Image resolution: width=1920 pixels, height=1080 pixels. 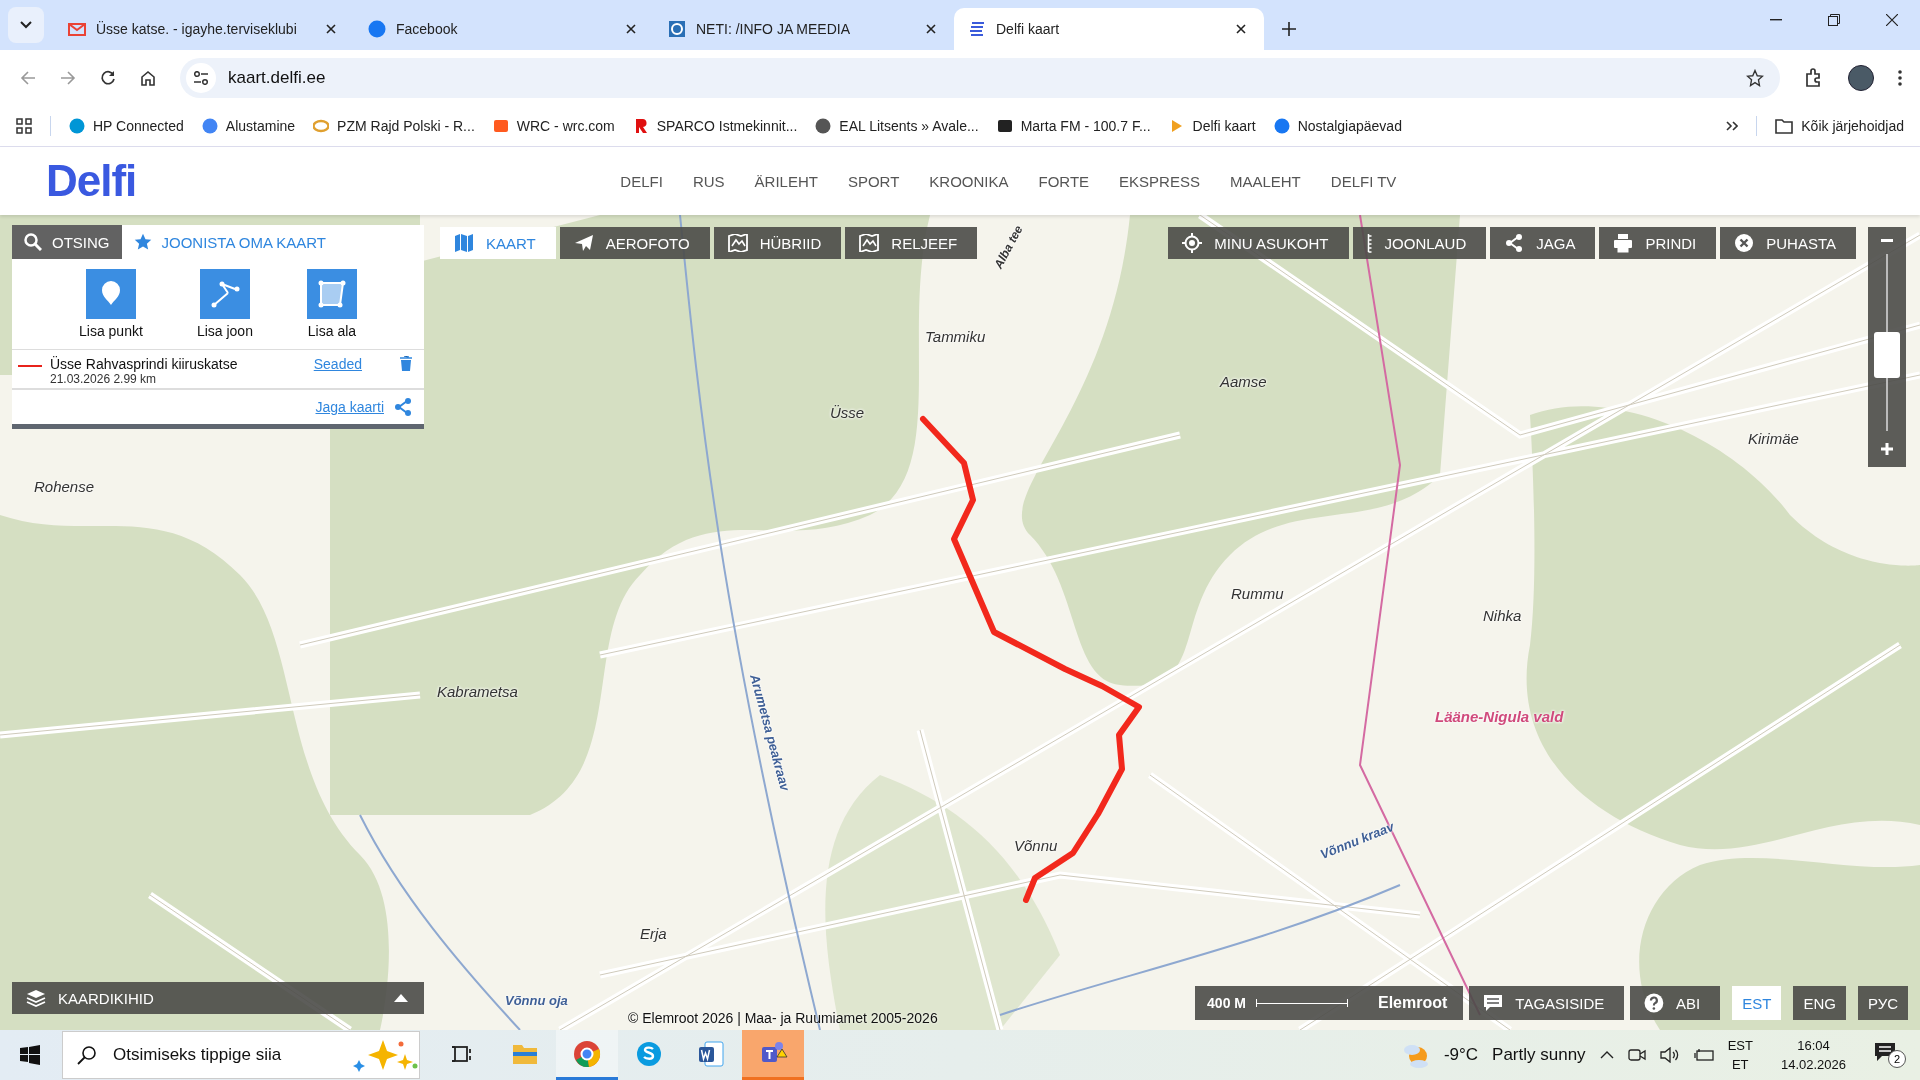 What do you see at coordinates (1064, 181) in the screenshot?
I see `nav-link: FORTE` at bounding box center [1064, 181].